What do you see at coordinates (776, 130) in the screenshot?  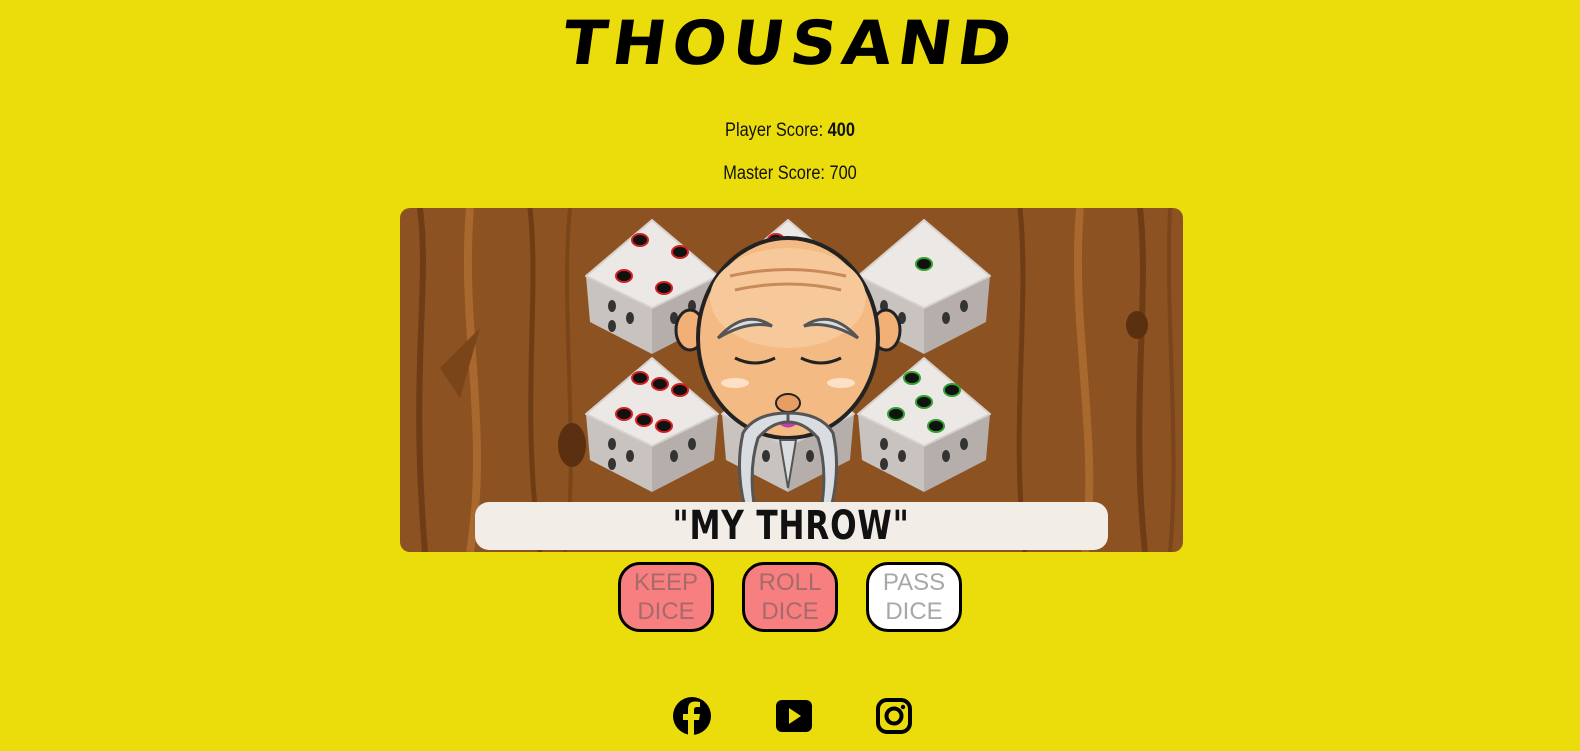 I see `player-score-label: Player Score:` at bounding box center [776, 130].